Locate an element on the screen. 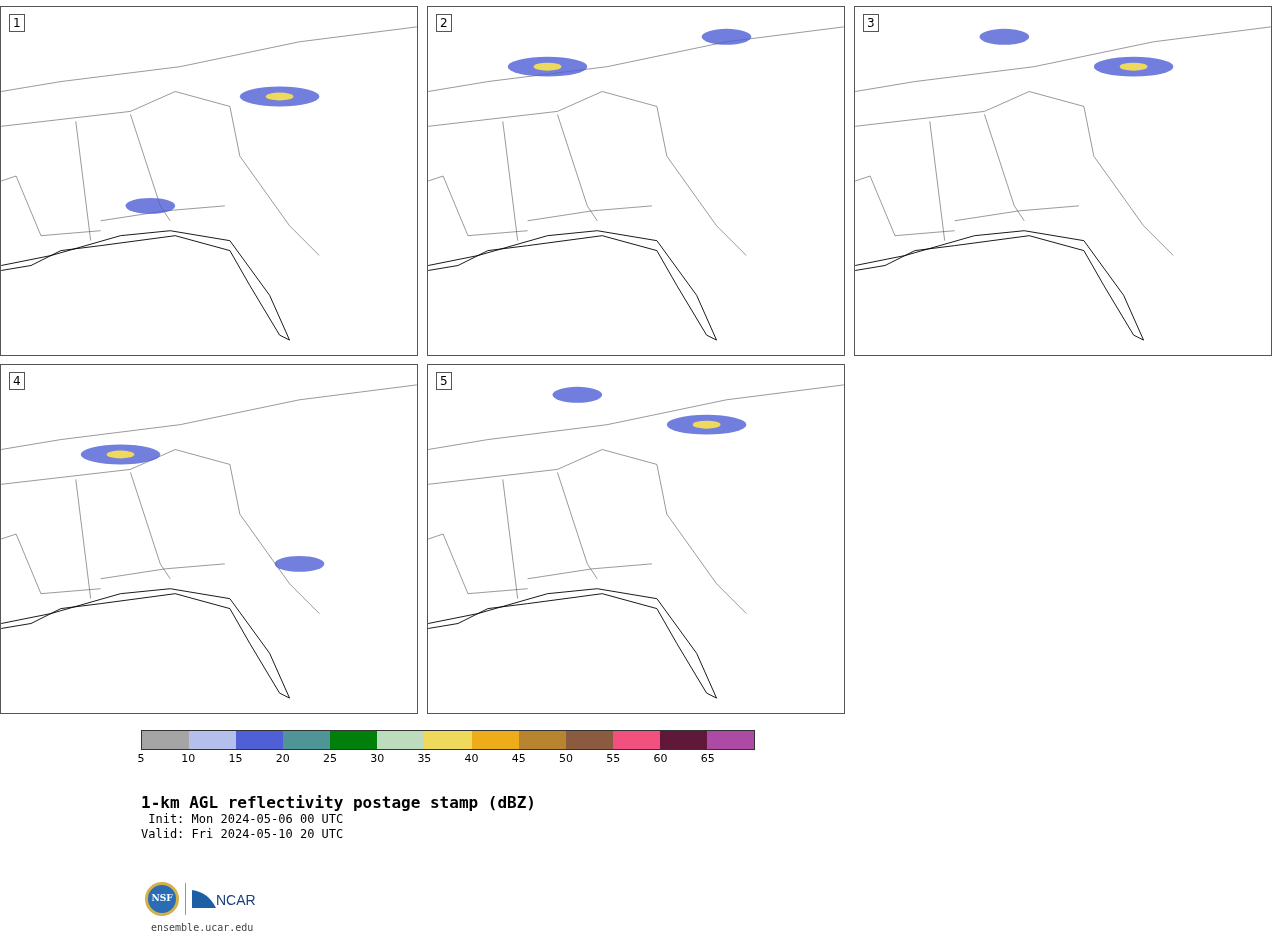  tick-label: 40 is located at coordinates (471, 759).